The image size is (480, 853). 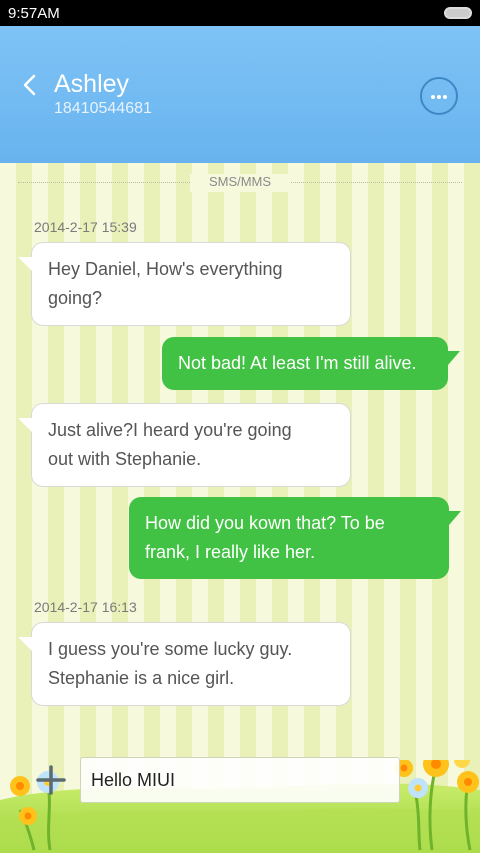 What do you see at coordinates (184, 284) in the screenshot?
I see `incoming-message: Hey Daniel, How's everything going?` at bounding box center [184, 284].